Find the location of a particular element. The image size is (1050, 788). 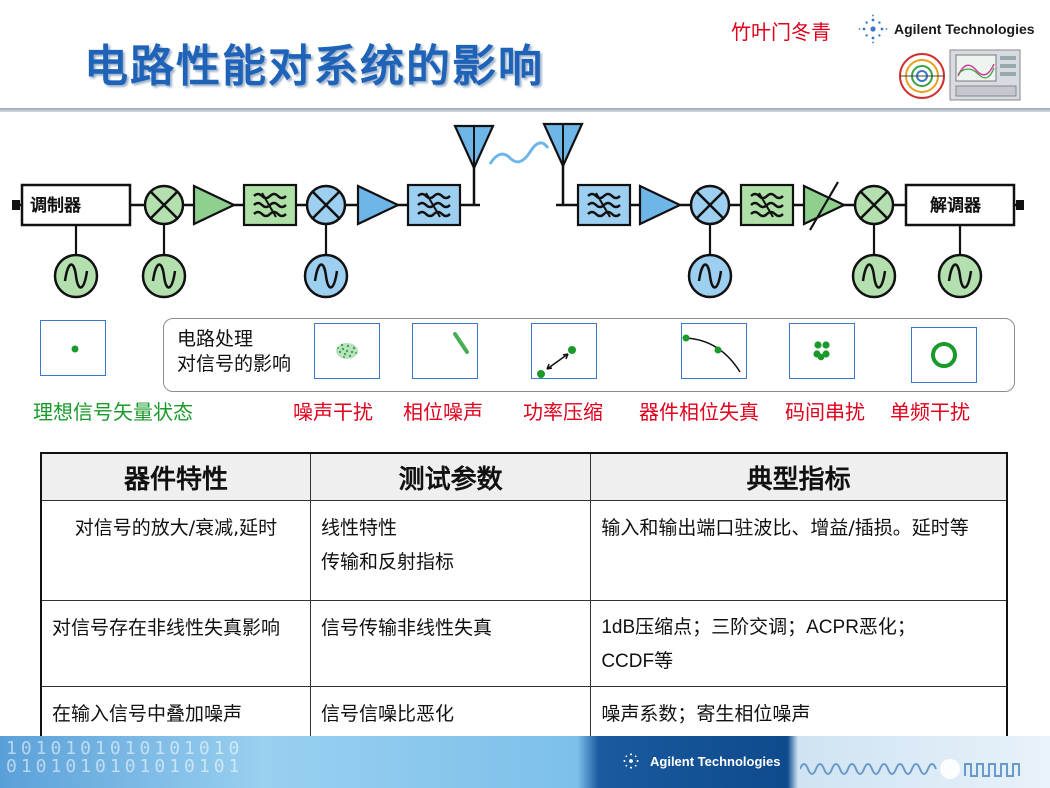

table-cell: 对信号的放大/衰减,延时 is located at coordinates (175, 550).